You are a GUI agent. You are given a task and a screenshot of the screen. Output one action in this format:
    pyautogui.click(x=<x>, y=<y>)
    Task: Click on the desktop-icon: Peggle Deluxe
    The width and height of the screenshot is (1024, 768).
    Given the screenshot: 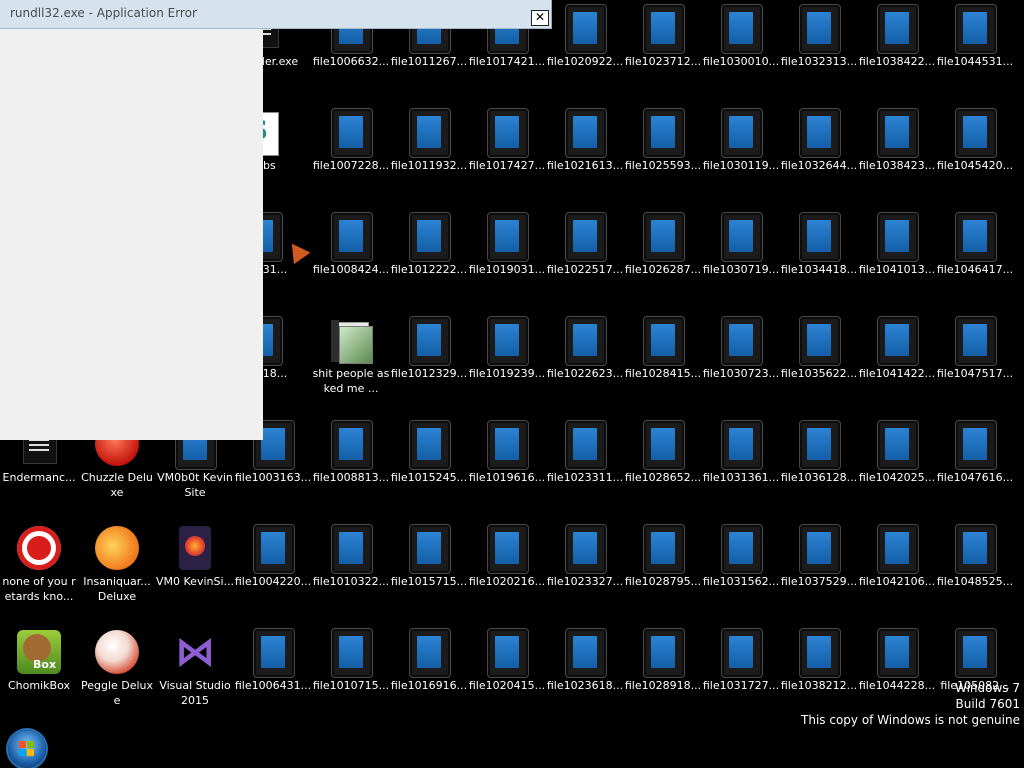 What is the action you would take?
    pyautogui.click(x=117, y=676)
    